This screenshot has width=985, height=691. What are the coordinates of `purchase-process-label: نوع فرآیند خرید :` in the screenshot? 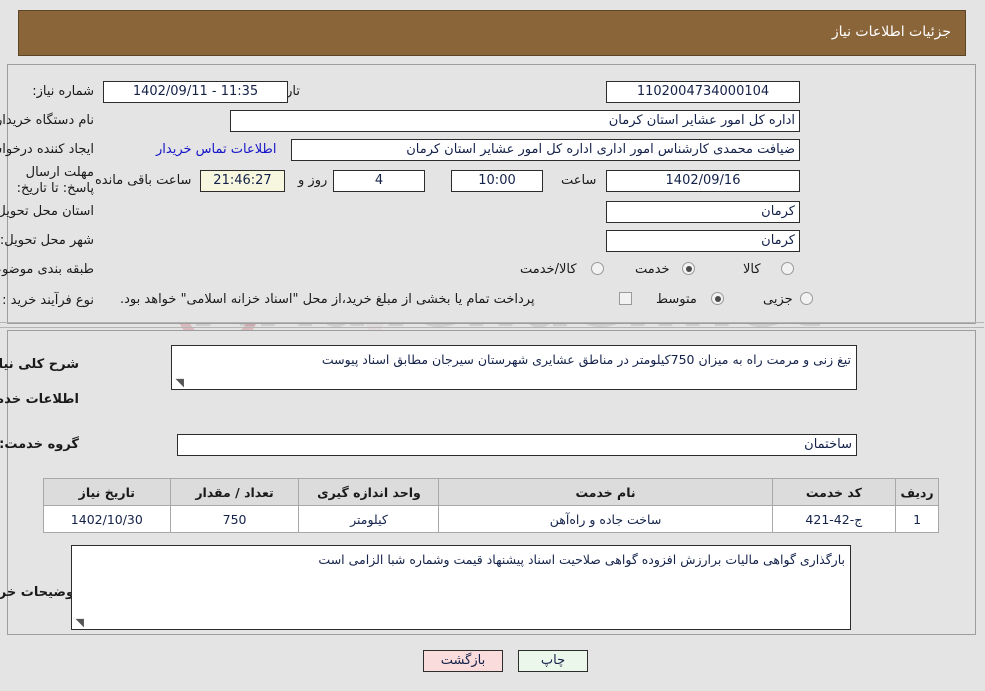 It's located at (49, 300).